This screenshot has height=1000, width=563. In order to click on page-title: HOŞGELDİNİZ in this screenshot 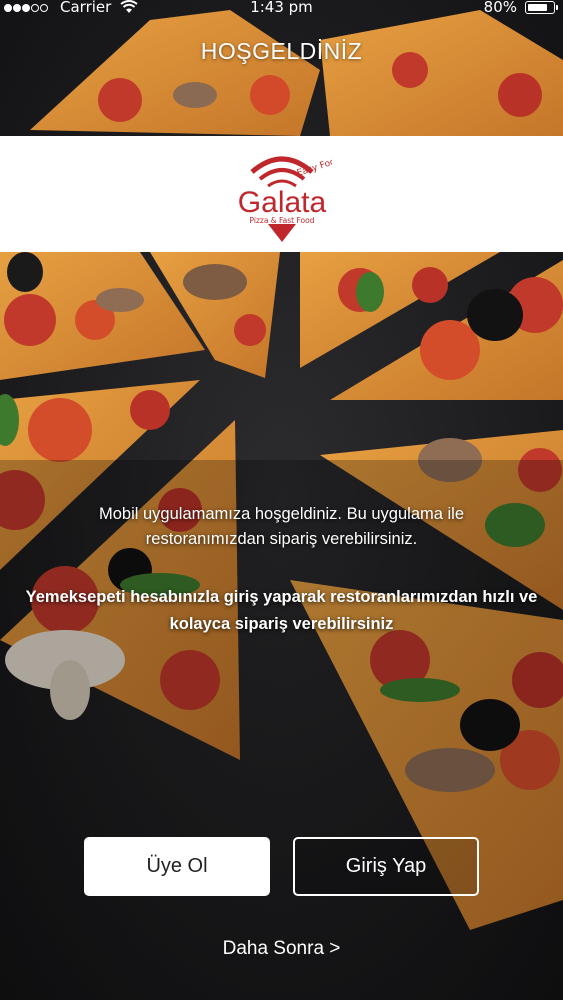, I will do `click(281, 51)`.